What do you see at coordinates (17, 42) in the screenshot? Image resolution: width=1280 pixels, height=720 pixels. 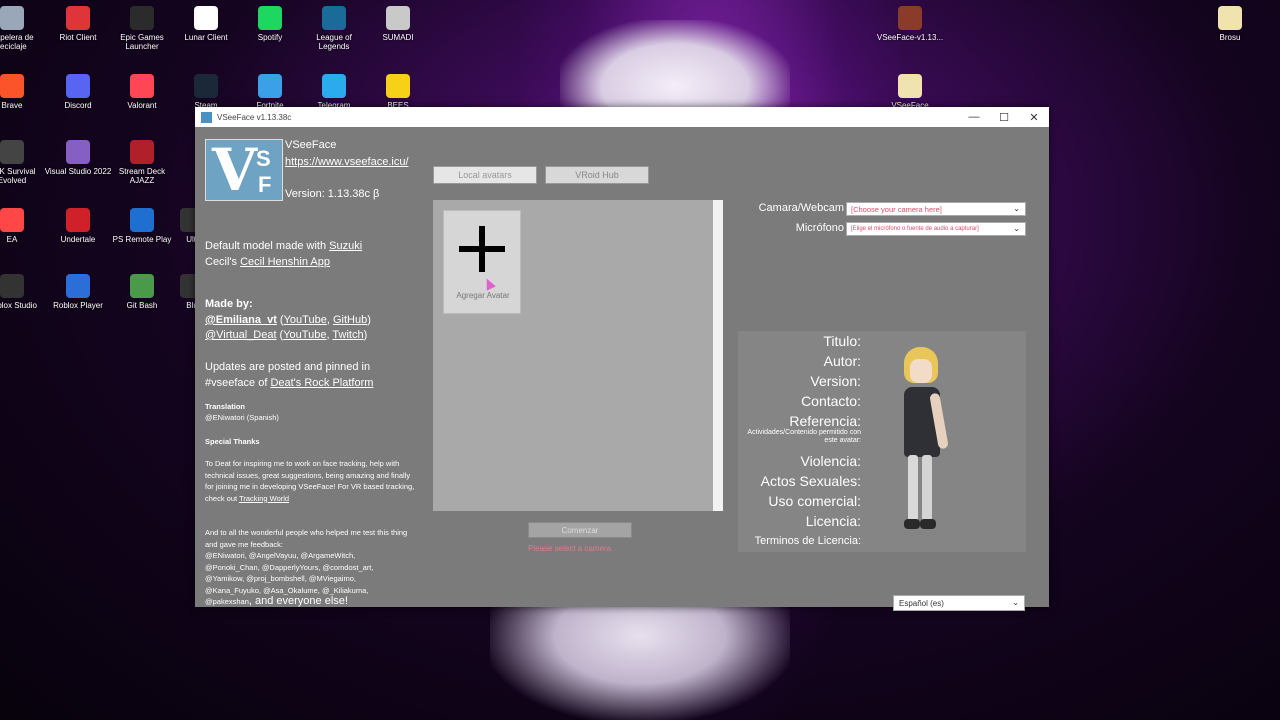 I see `desktop-icon-label: Papelera de reciclaje` at bounding box center [17, 42].